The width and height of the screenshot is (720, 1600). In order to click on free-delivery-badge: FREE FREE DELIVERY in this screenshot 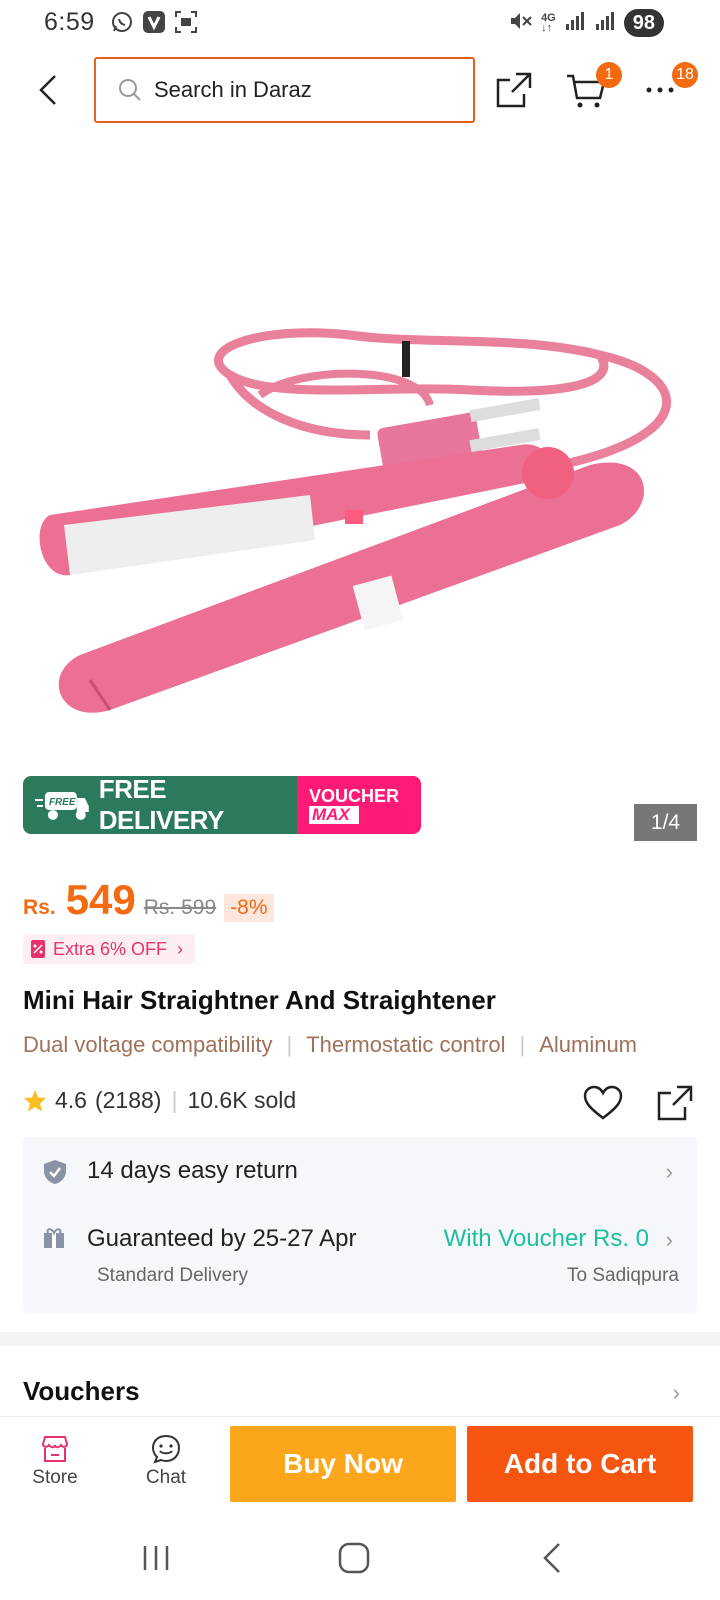, I will do `click(160, 805)`.